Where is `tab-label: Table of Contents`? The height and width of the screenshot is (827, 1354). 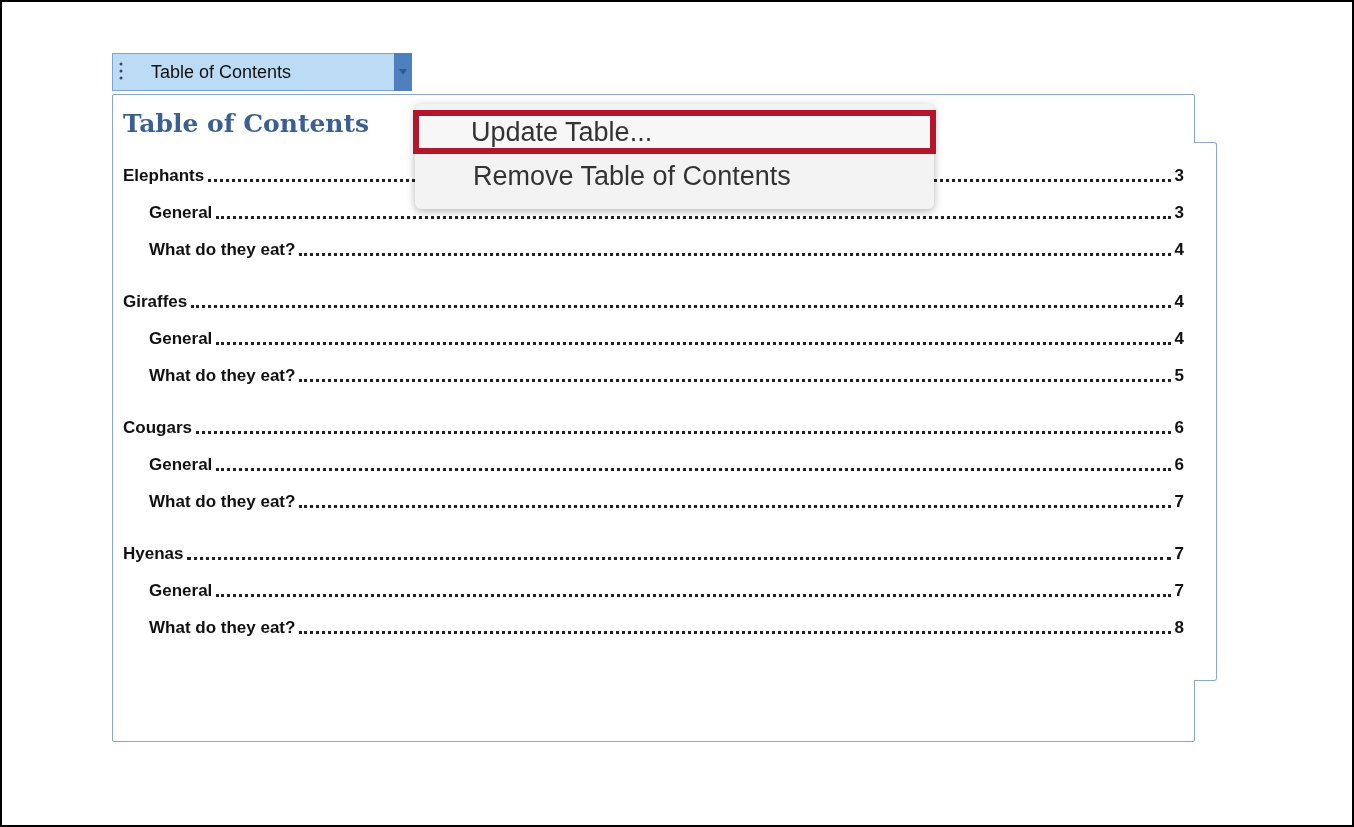
tab-label: Table of Contents is located at coordinates (221, 72).